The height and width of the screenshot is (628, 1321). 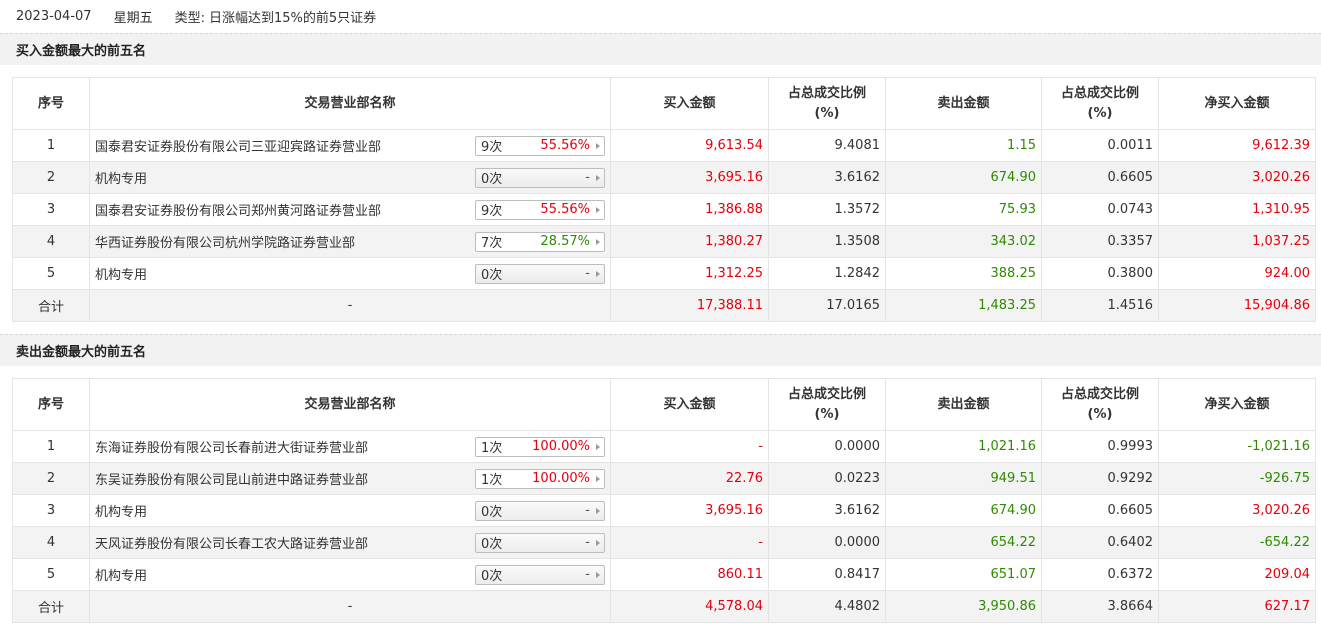 What do you see at coordinates (963, 574) in the screenshot?
I see `sell-amount: 651.07` at bounding box center [963, 574].